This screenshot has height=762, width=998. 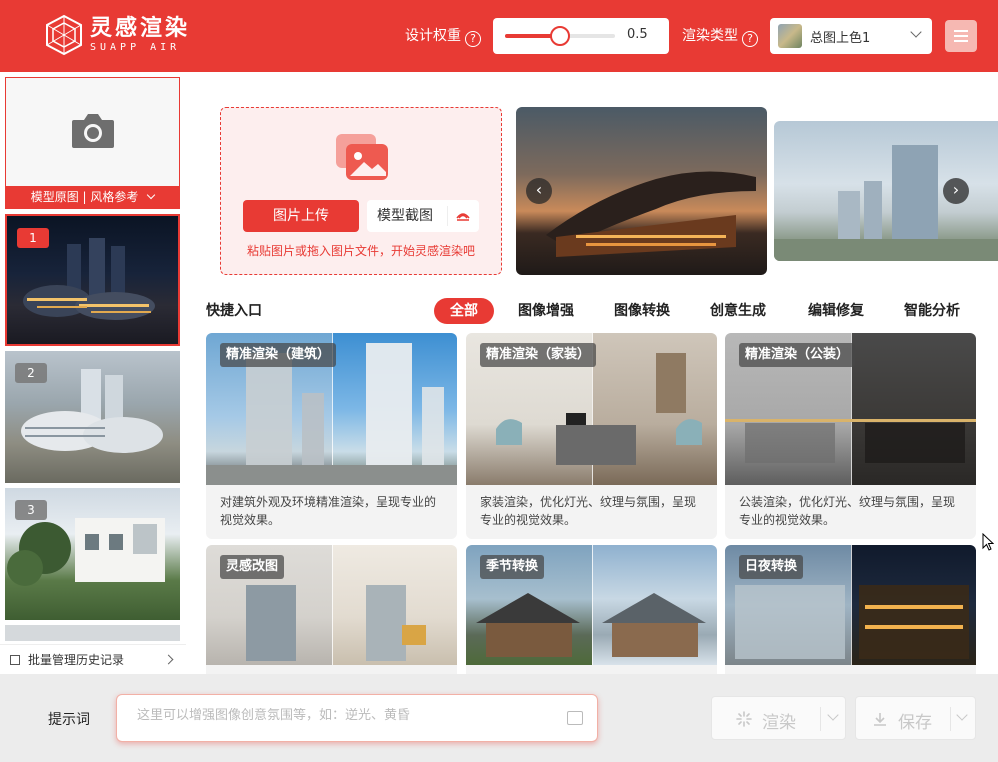 What do you see at coordinates (347, 715) in the screenshot?
I see `prompt-input` at bounding box center [347, 715].